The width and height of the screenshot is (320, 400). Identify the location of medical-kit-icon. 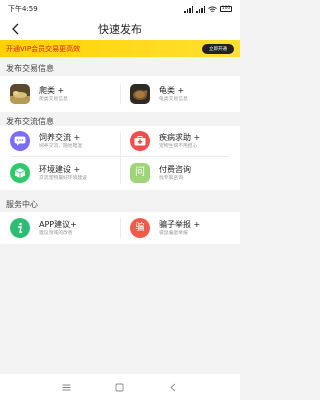
(140, 141).